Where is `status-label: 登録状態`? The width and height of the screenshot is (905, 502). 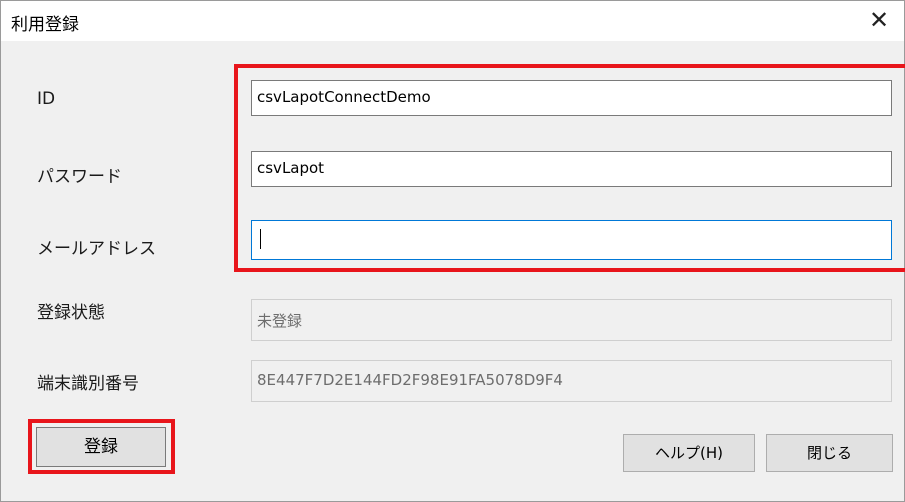 status-label: 登録状態 is located at coordinates (71, 313).